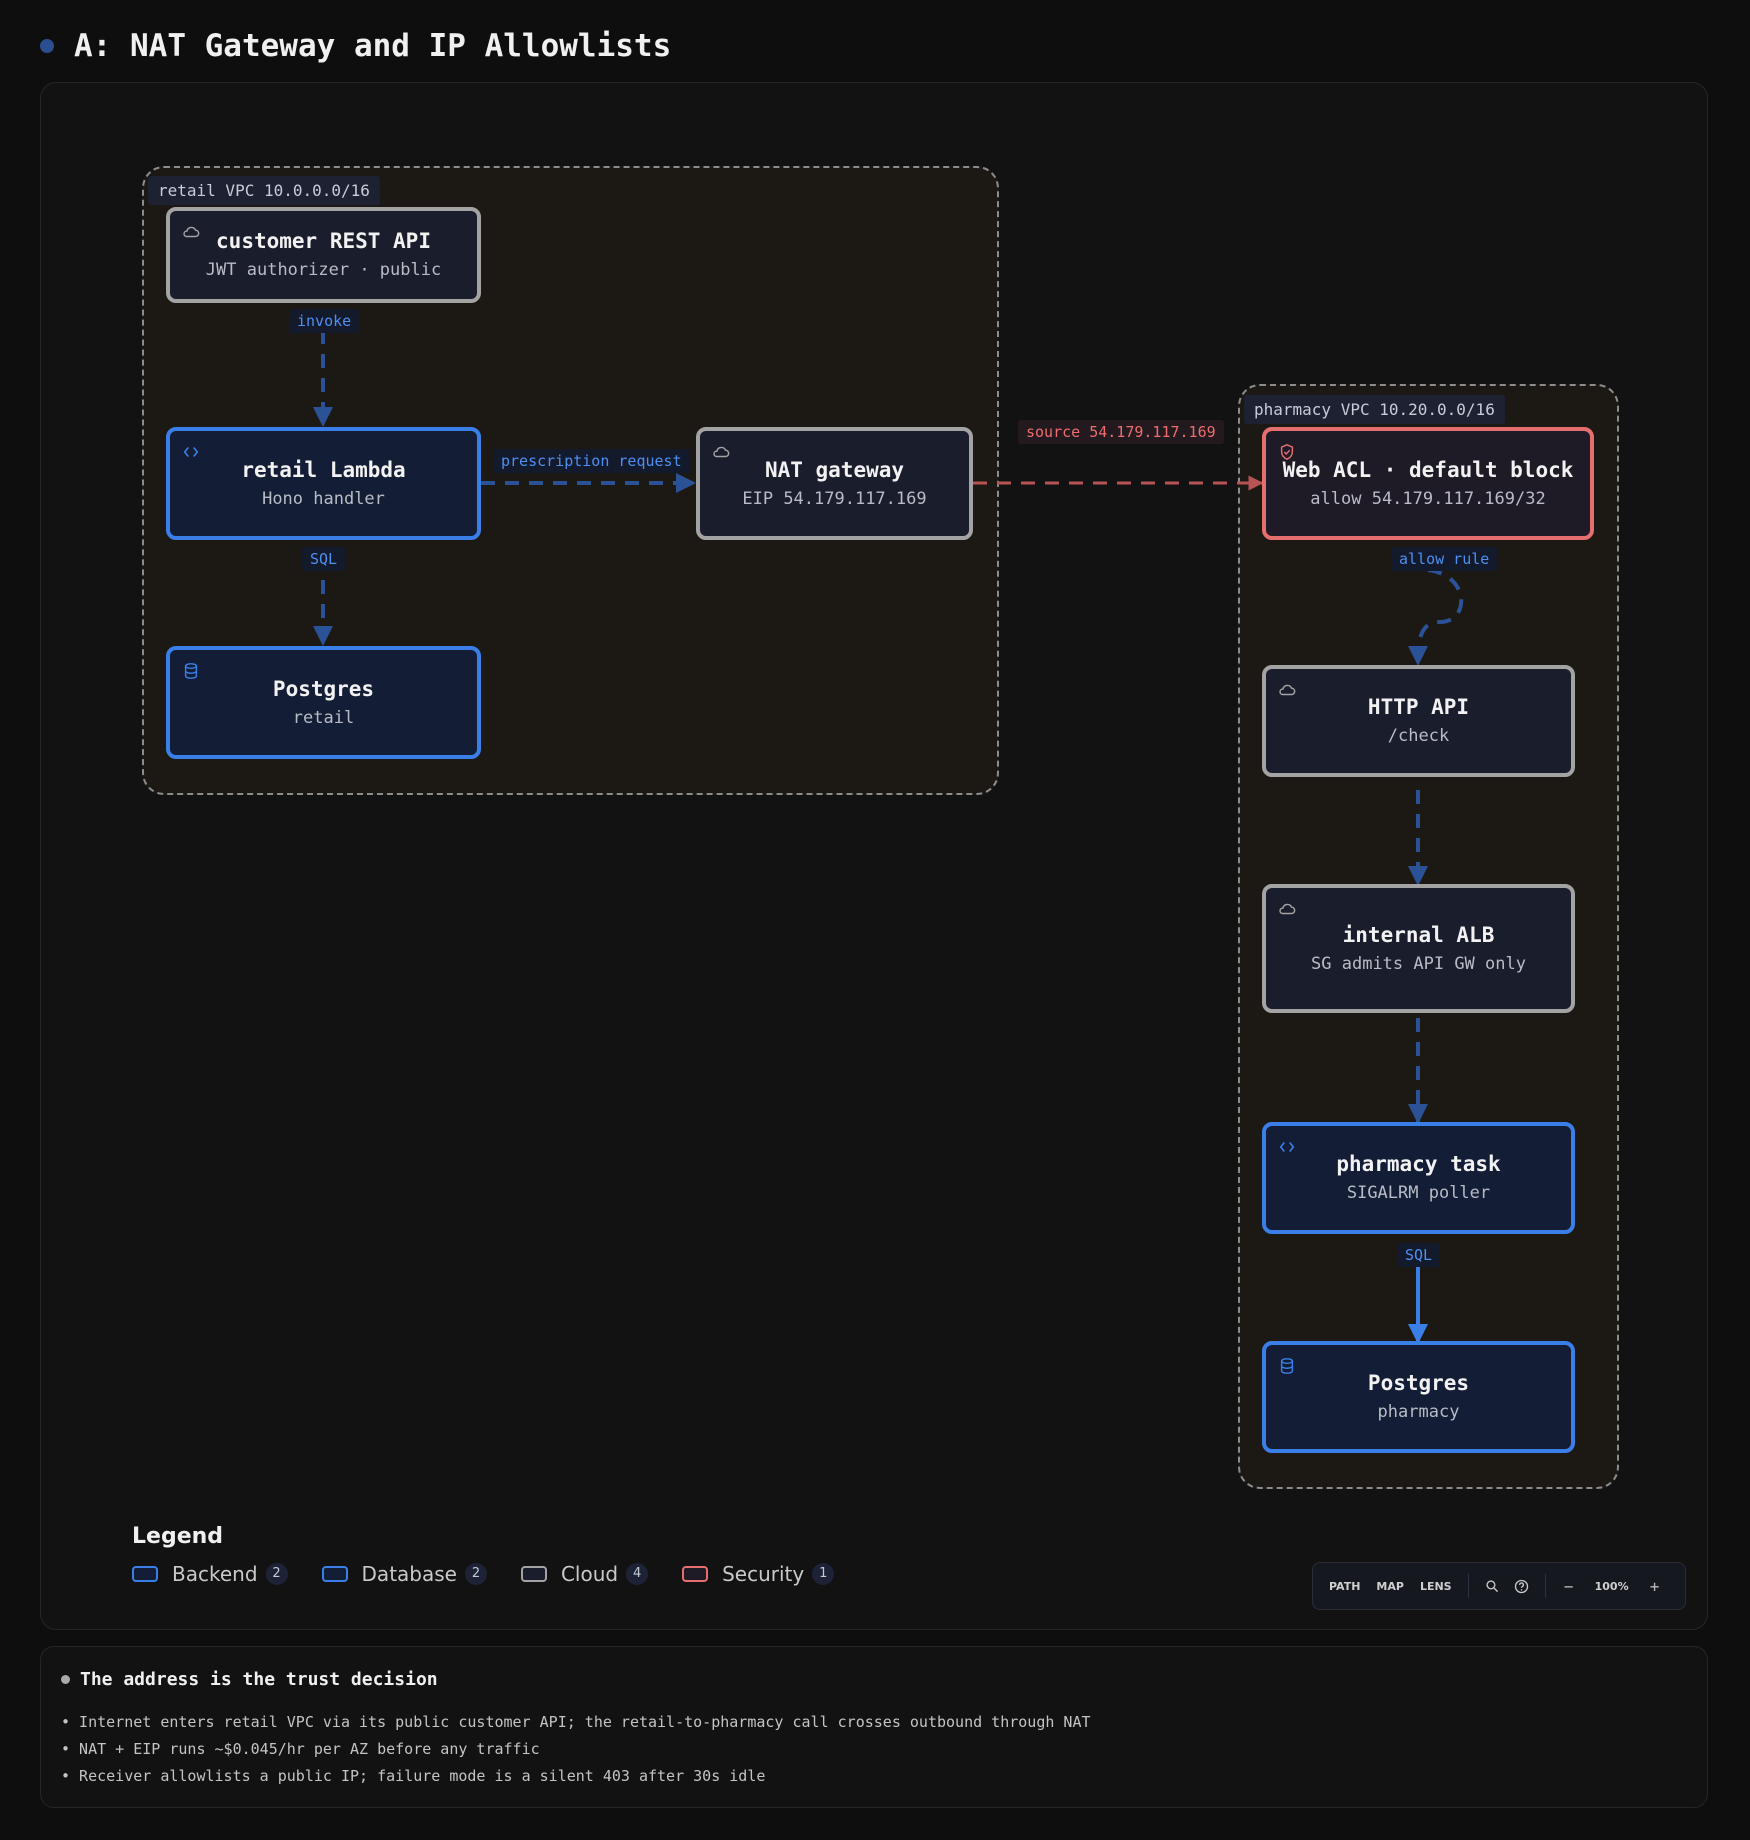 The height and width of the screenshot is (1840, 1750). I want to click on legend-title: Legend, so click(178, 1536).